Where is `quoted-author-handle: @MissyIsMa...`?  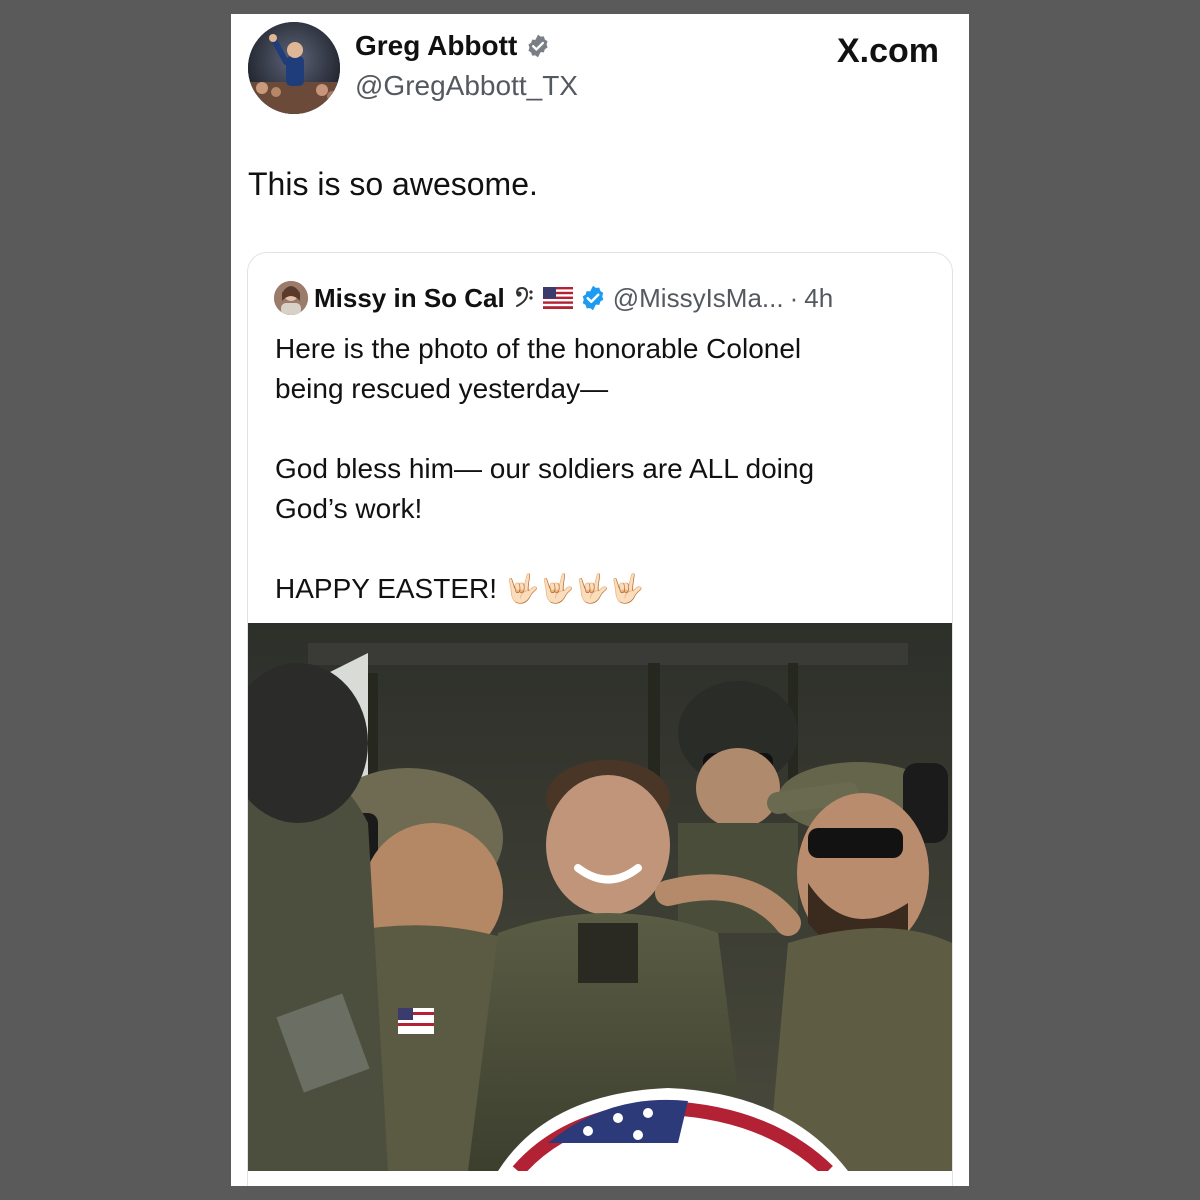 quoted-author-handle: @MissyIsMa... is located at coordinates (698, 298).